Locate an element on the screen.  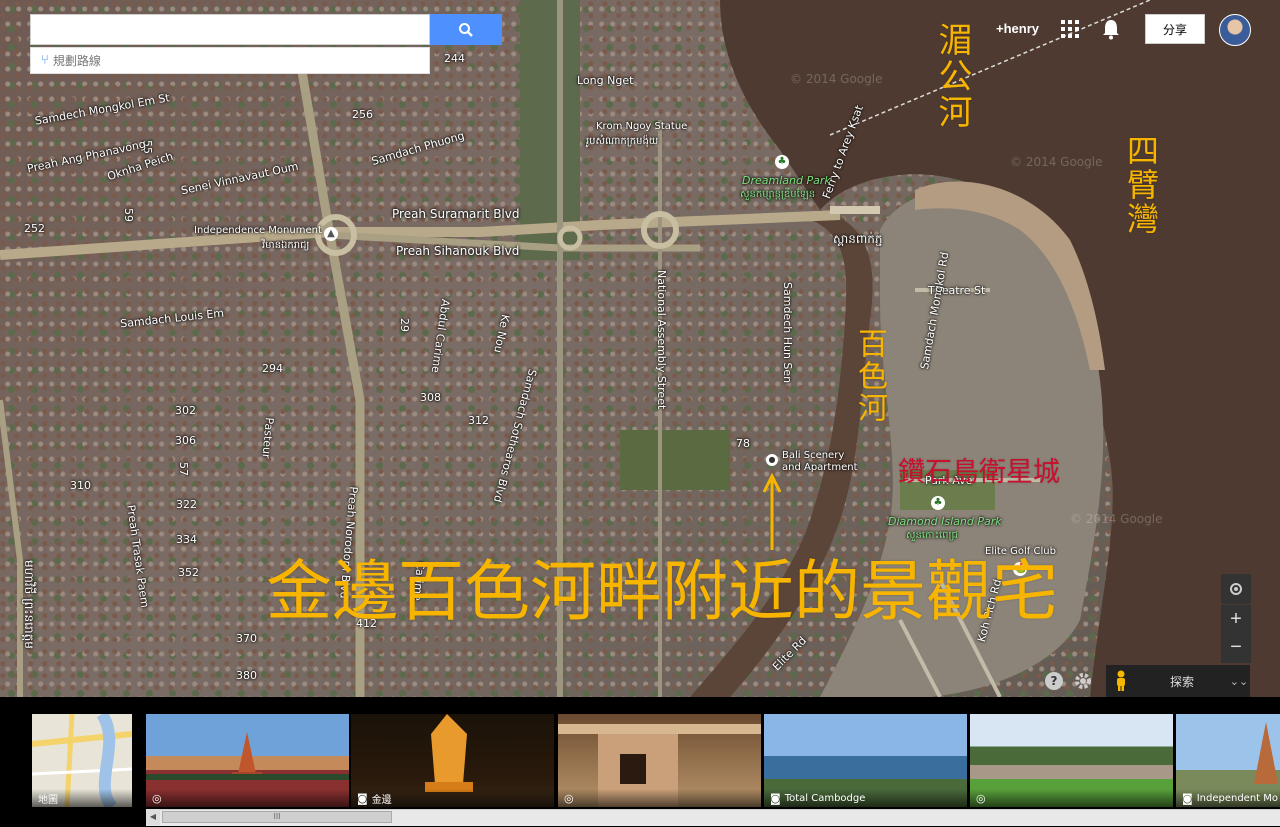
zoom-in-button: + is located at coordinates (1236, 620).